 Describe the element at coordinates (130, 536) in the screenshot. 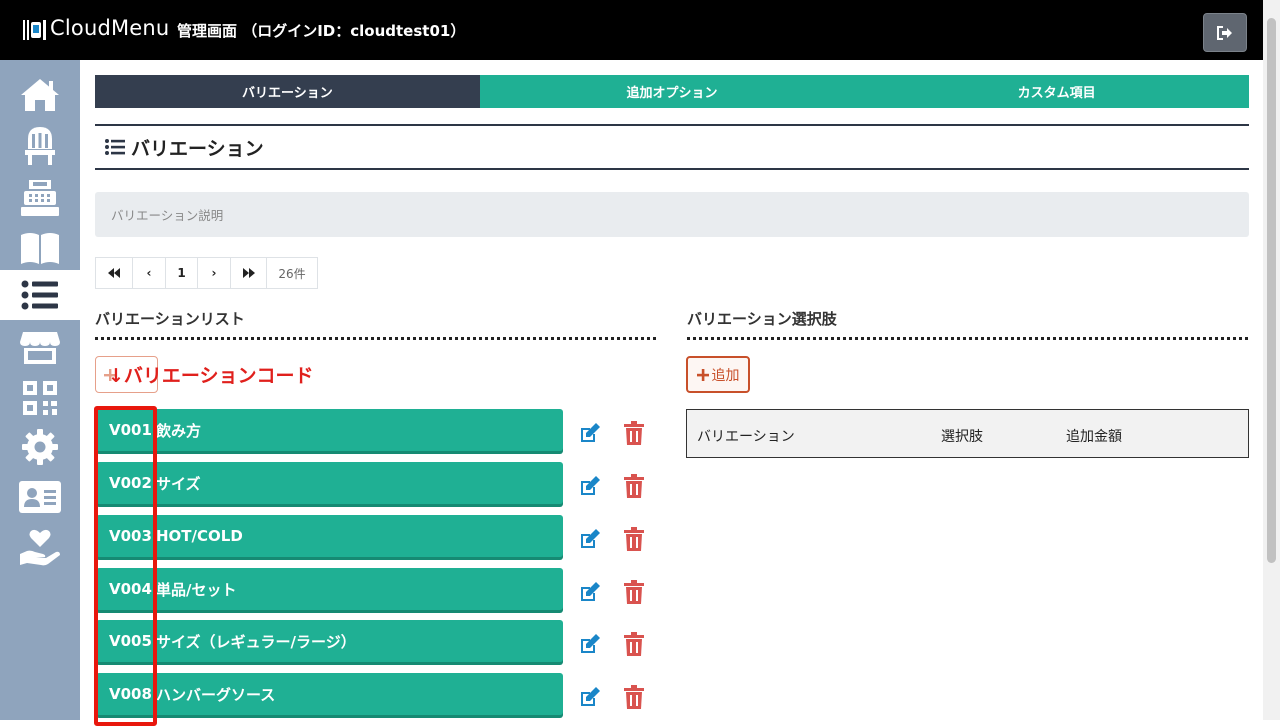

I see `variation-code: V003` at that location.